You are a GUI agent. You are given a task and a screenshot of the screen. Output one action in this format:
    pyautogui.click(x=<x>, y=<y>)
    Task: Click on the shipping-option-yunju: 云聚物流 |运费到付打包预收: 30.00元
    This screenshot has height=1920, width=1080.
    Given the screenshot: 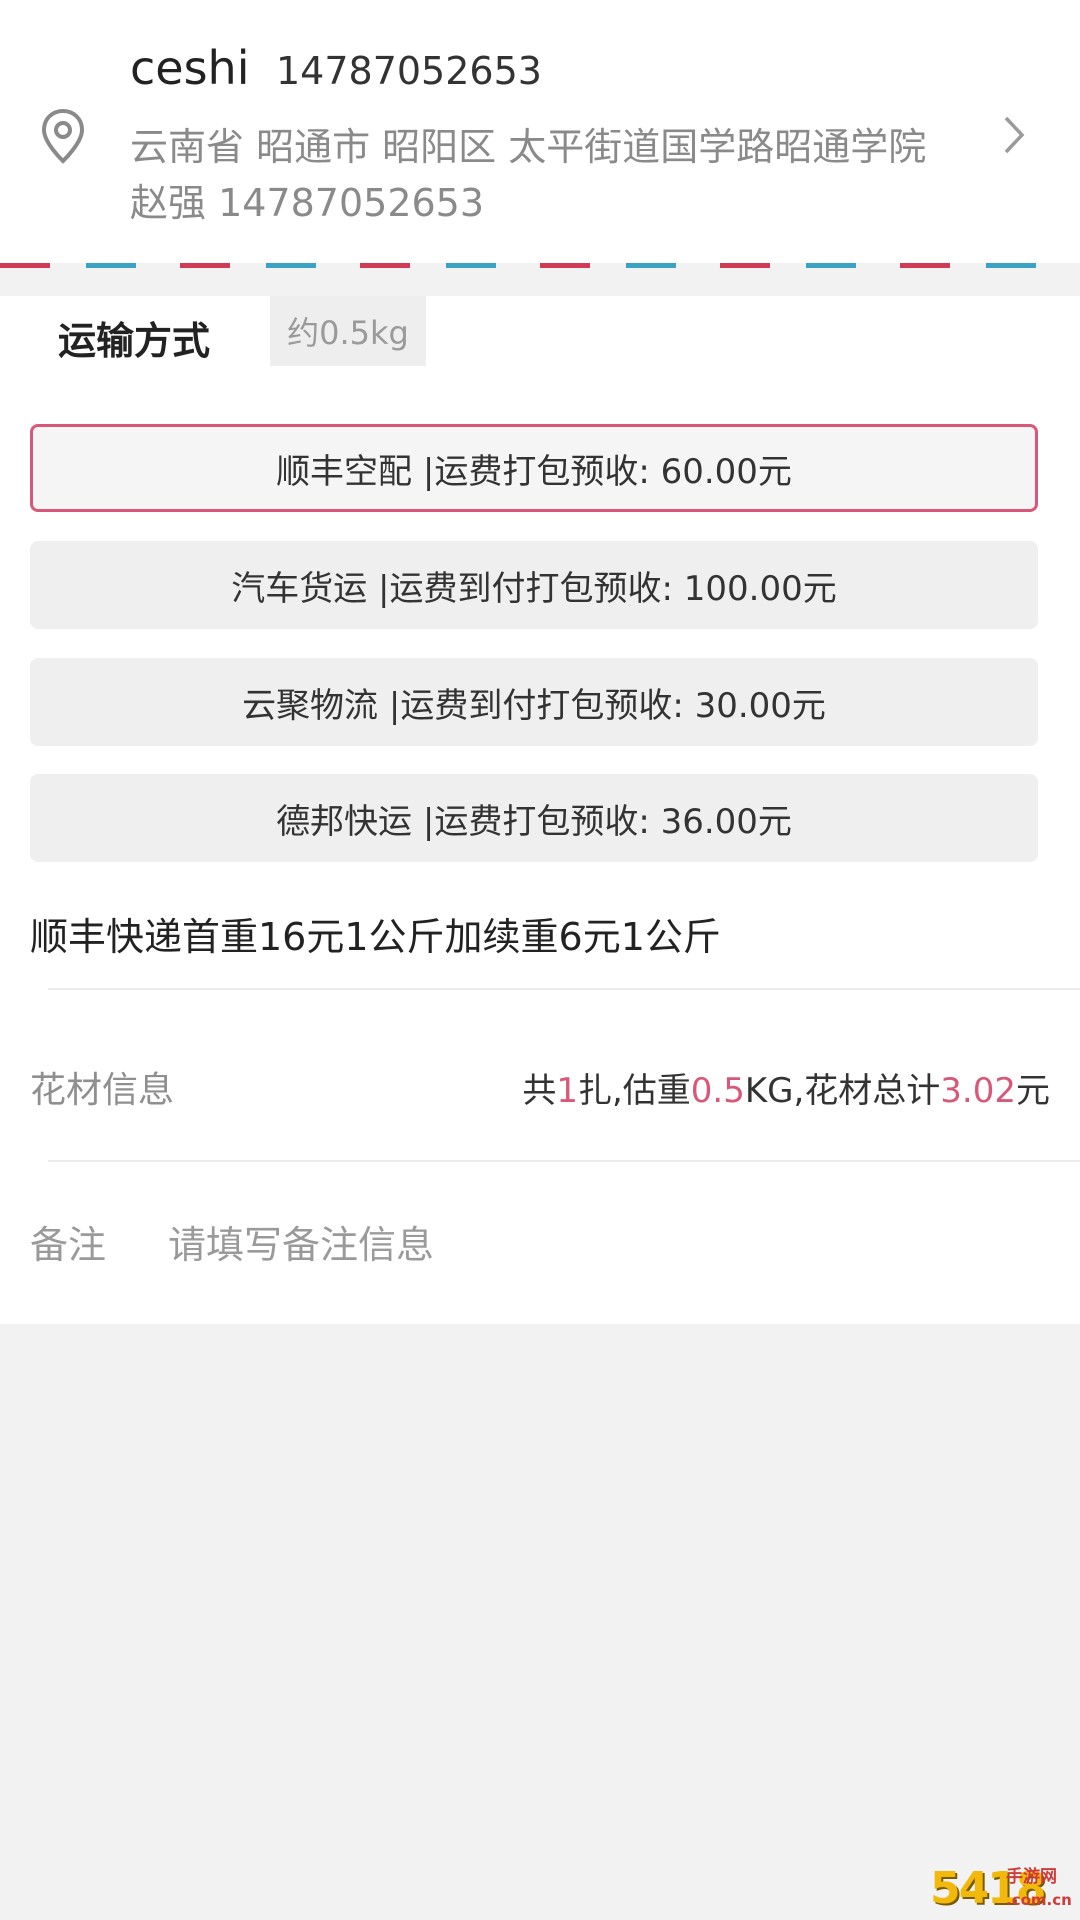 What is the action you would take?
    pyautogui.click(x=534, y=702)
    